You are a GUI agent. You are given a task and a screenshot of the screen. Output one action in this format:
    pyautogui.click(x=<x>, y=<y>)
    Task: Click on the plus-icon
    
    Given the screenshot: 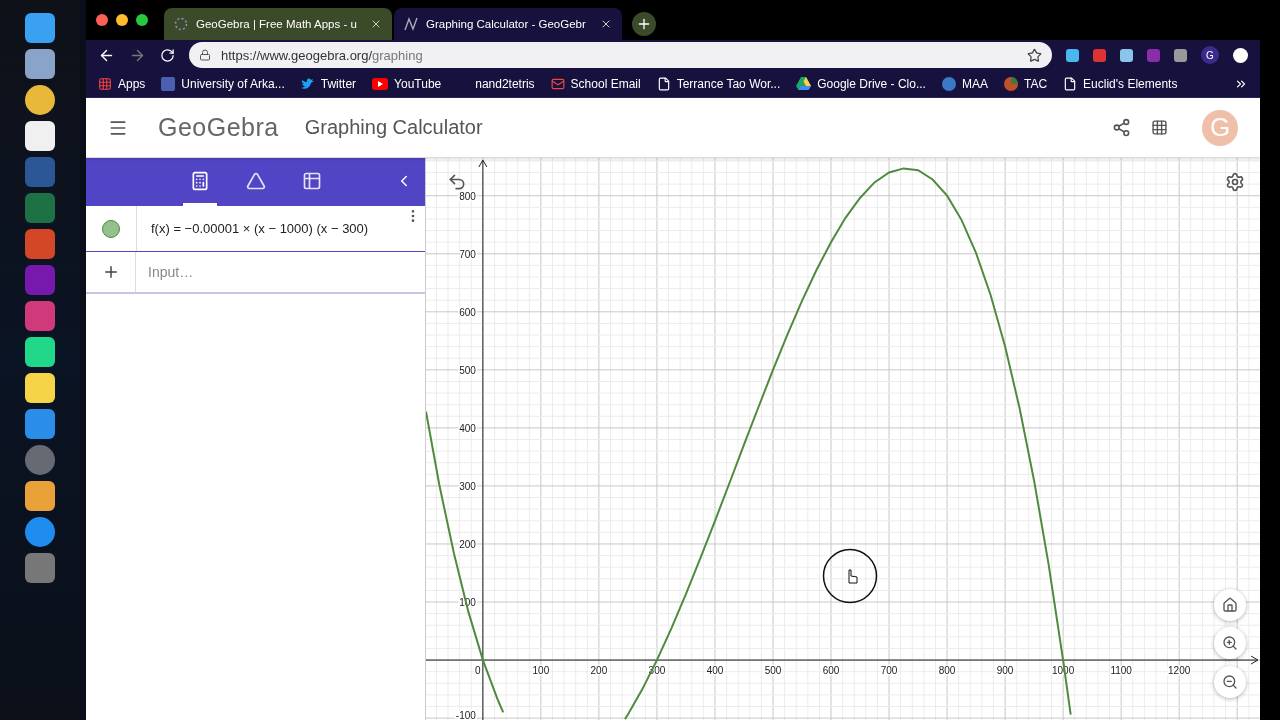 What is the action you would take?
    pyautogui.click(x=644, y=24)
    